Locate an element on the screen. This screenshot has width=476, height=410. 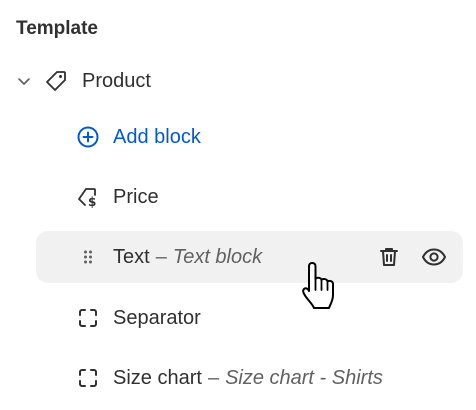
block-label: Text is located at coordinates (131, 256).